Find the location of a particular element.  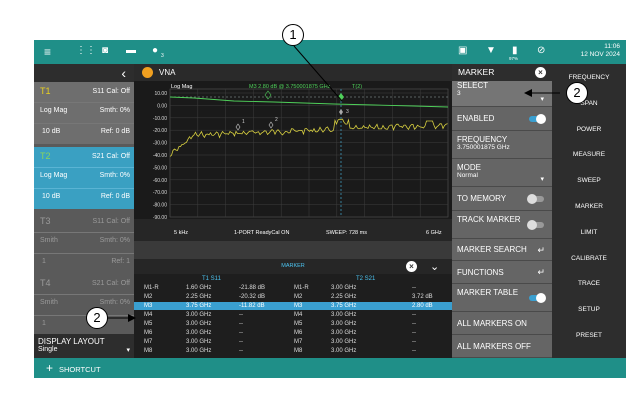

callout-2-table: 2 is located at coordinates (97, 318).